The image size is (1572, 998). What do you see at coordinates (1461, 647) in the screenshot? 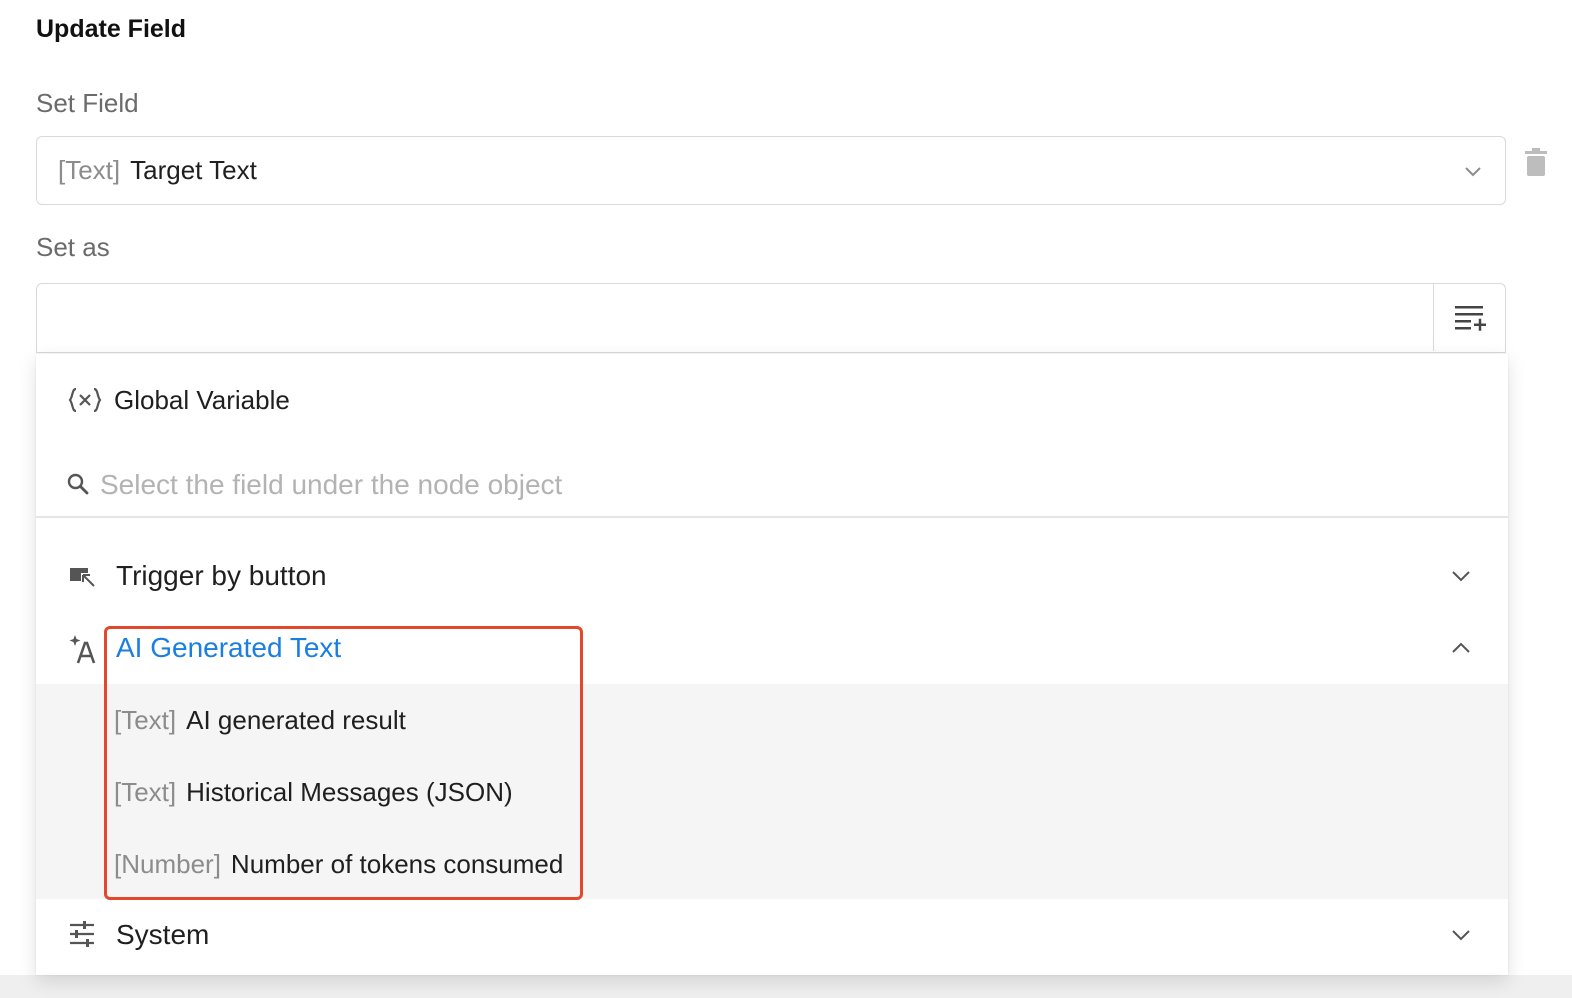
I see `chevron-up-icon` at bounding box center [1461, 647].